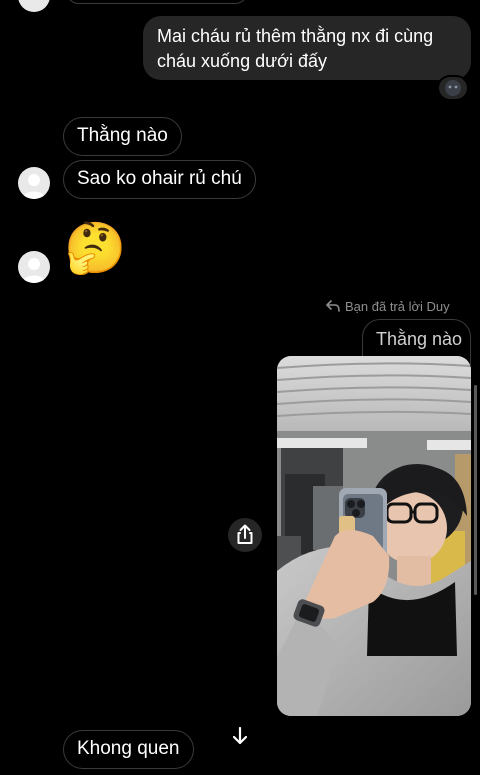  Describe the element at coordinates (157, 2) in the screenshot. I see `partial-bubble-top` at that location.